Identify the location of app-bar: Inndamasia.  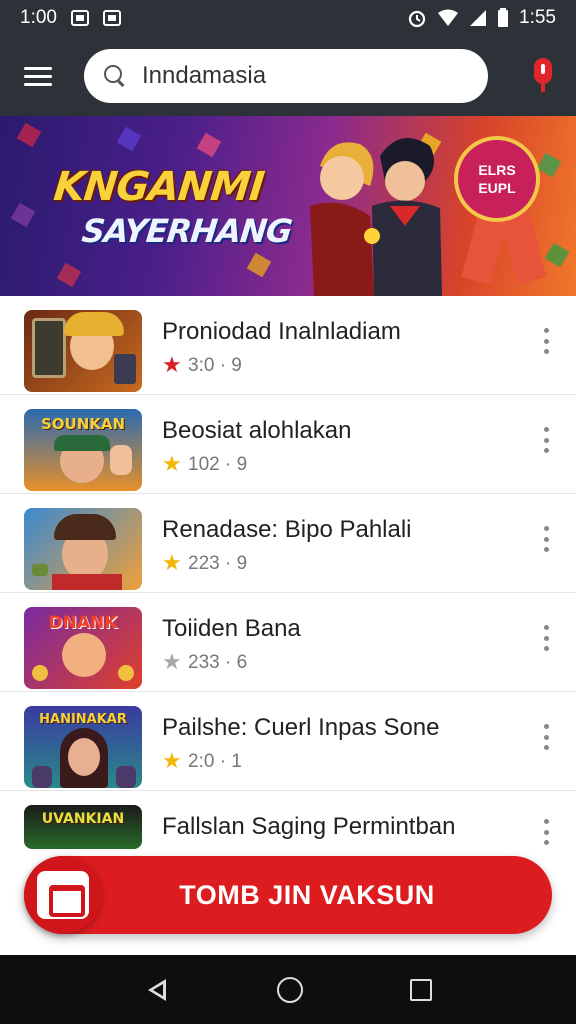
(288, 76).